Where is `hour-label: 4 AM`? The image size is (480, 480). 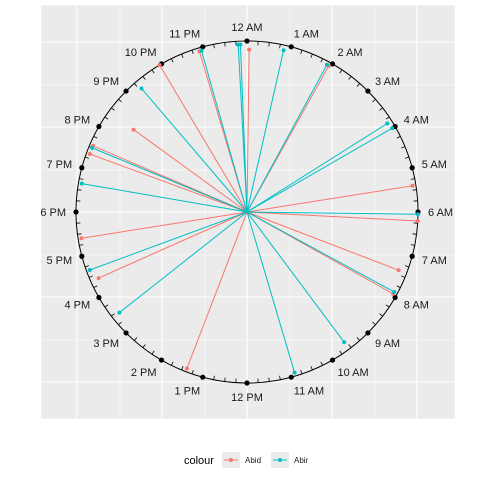
hour-label: 4 AM is located at coordinates (416, 121).